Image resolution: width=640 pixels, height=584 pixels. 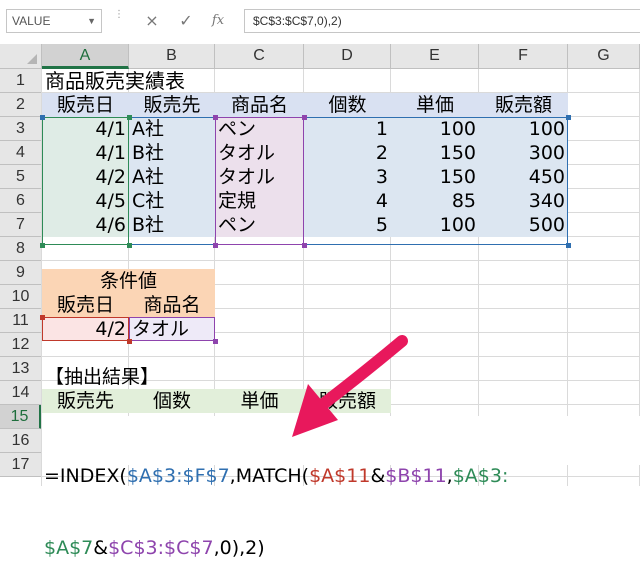 I want to click on annotation-arrow, so click(x=350, y=386).